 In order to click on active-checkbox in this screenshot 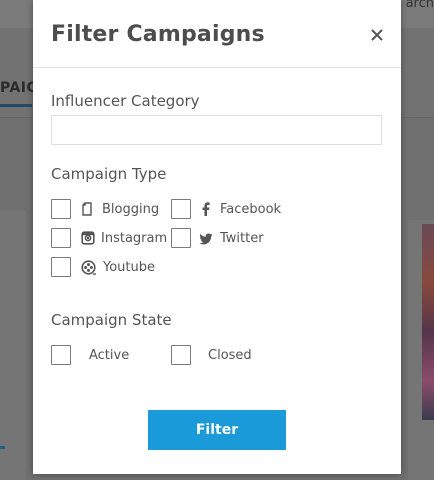, I will do `click(61, 355)`.